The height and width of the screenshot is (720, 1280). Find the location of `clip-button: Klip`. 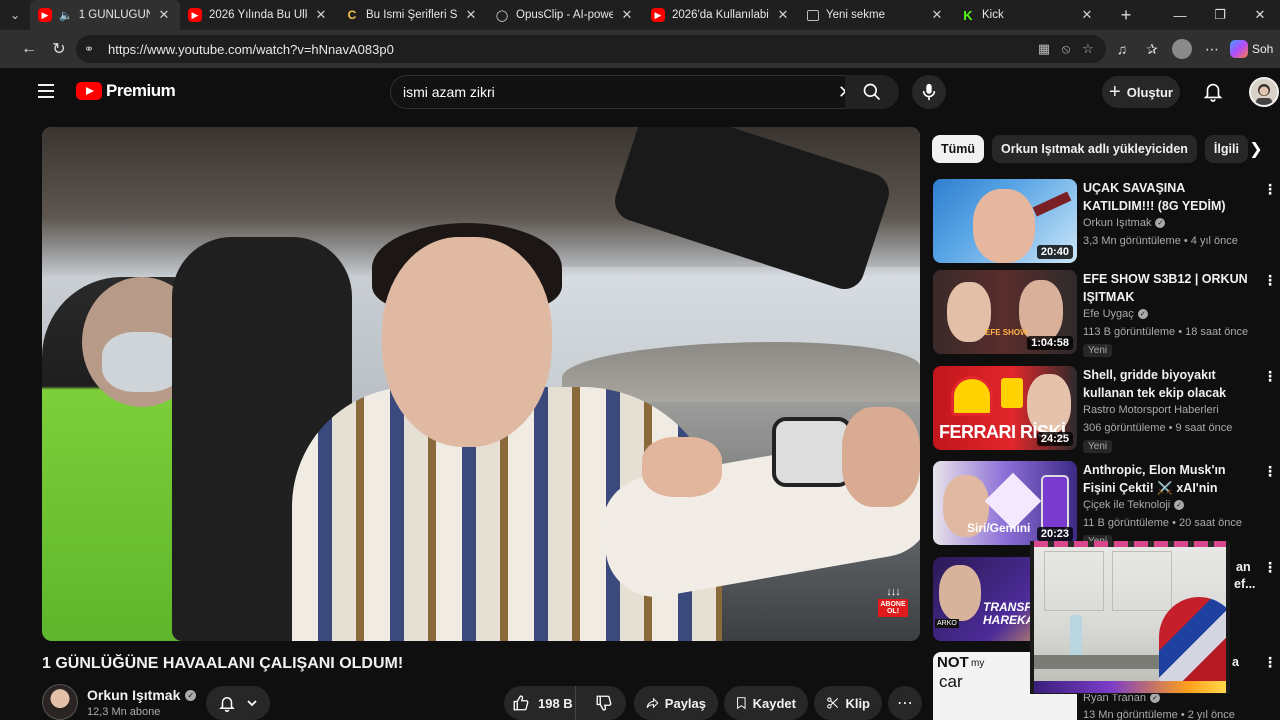

clip-button: Klip is located at coordinates (848, 703).